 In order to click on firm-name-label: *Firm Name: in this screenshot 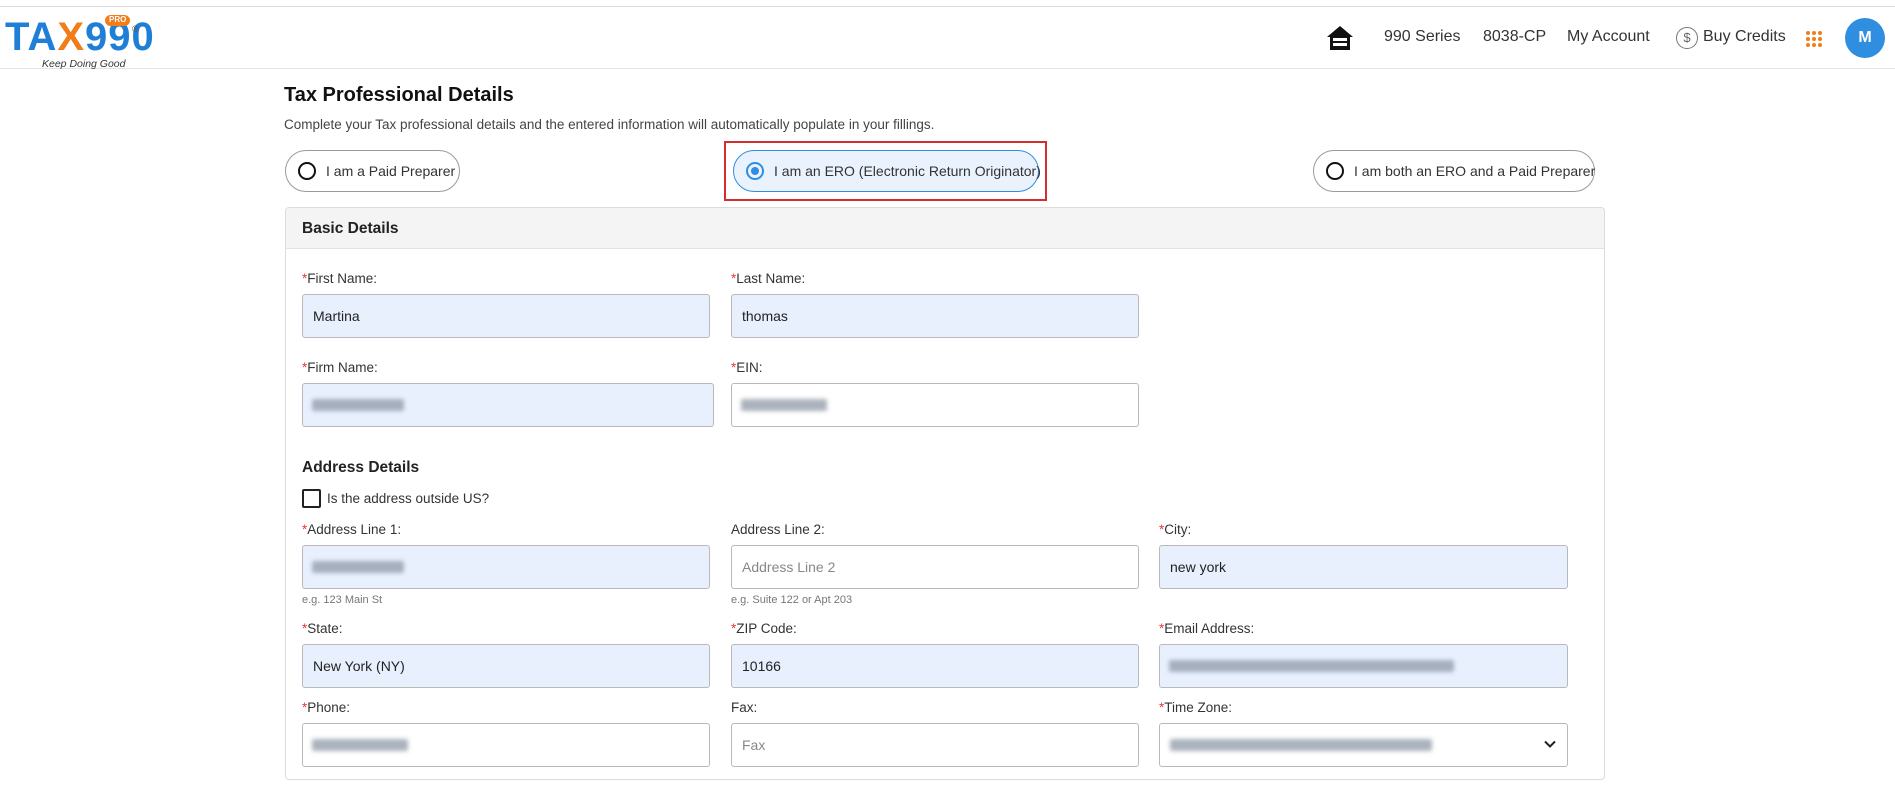, I will do `click(340, 367)`.